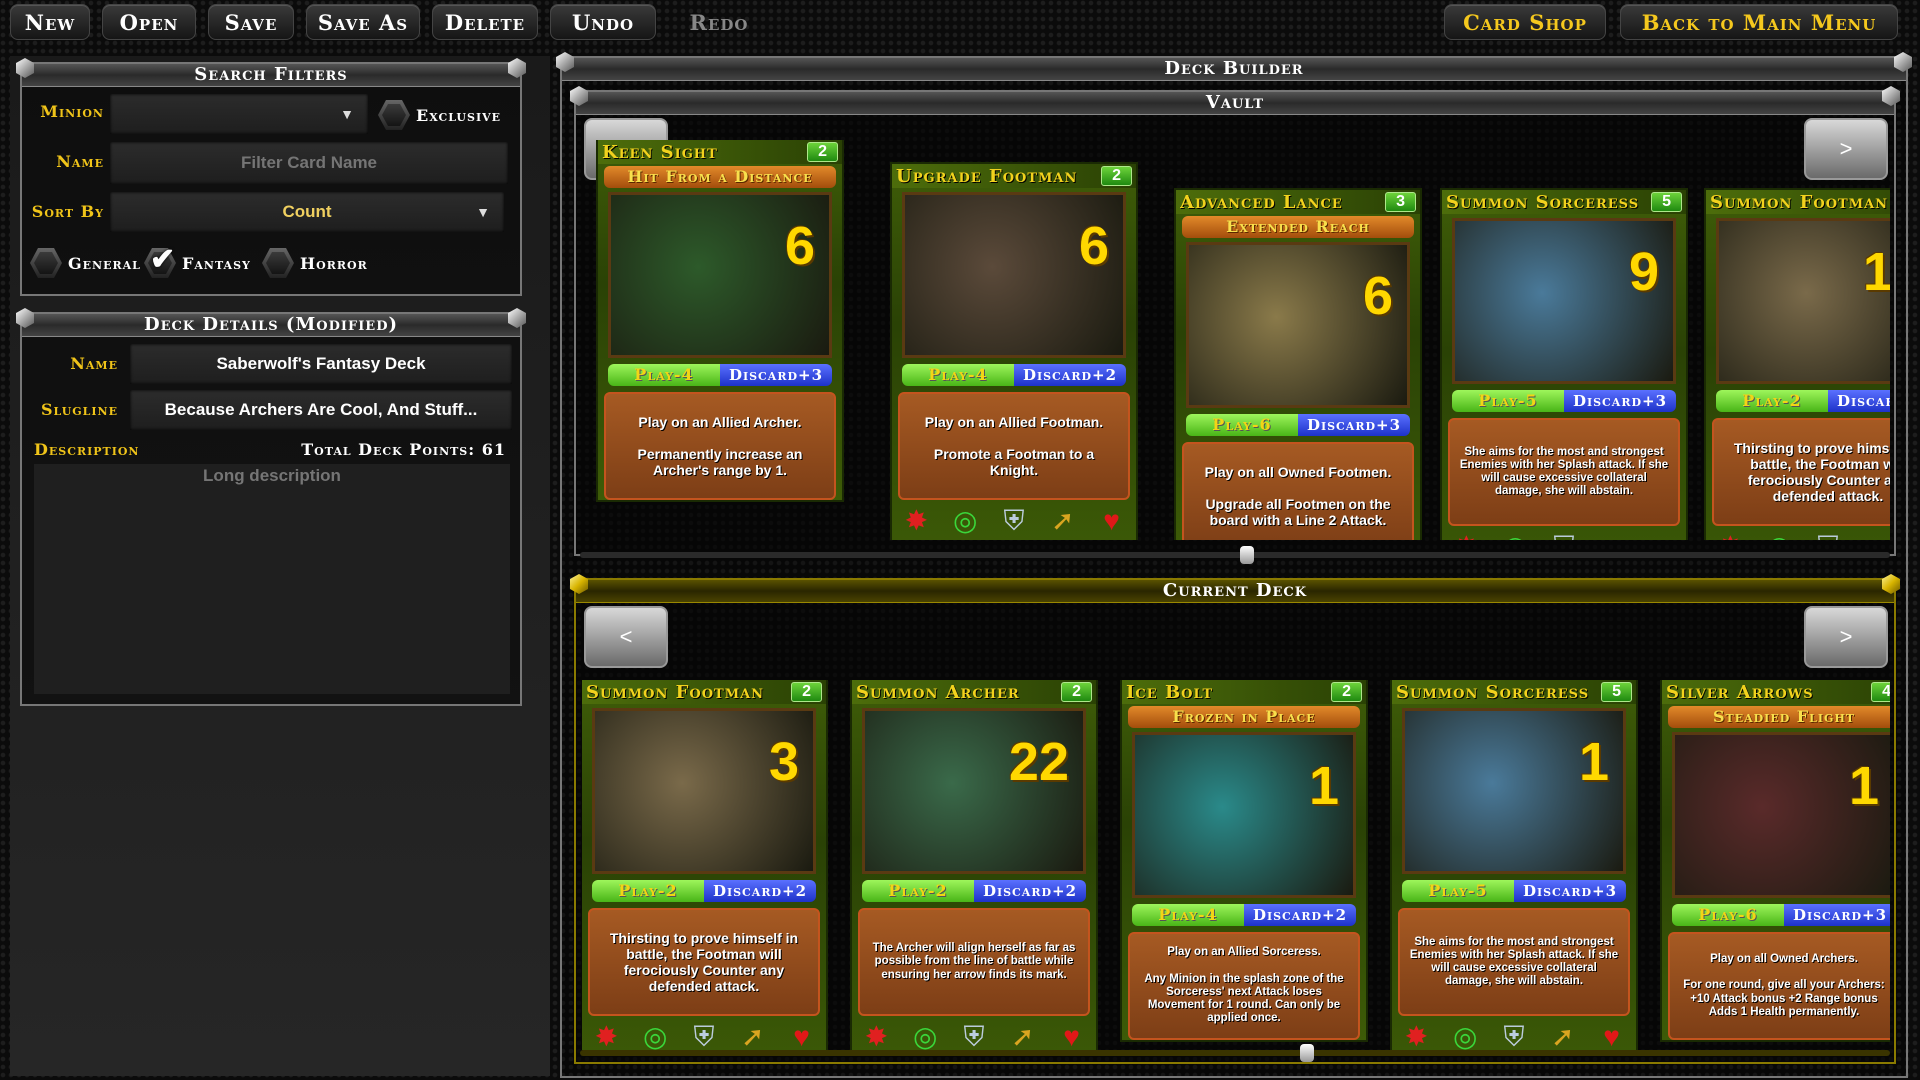  I want to click on name-filter-input, so click(309, 163).